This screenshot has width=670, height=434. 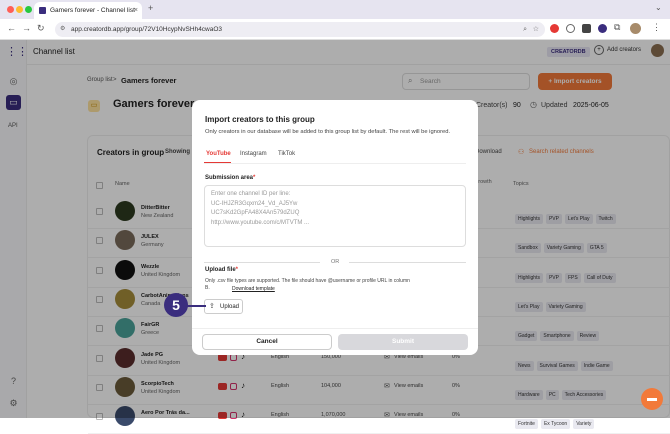 What do you see at coordinates (255, 213) in the screenshot?
I see `placeholder-line: UC7sKd2GpFA48X4An579dZUQ` at bounding box center [255, 213].